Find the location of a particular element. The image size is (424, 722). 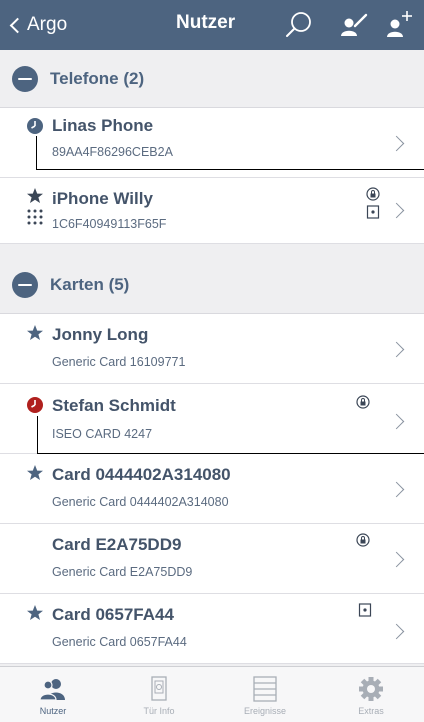

page-title: Nutzer is located at coordinates (206, 22).